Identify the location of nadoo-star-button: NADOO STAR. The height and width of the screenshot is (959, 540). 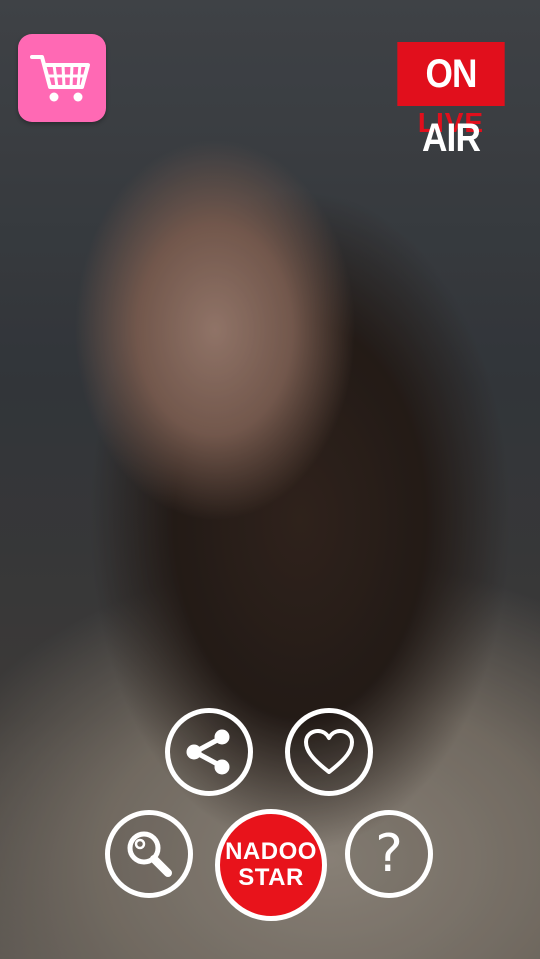
(271, 865).